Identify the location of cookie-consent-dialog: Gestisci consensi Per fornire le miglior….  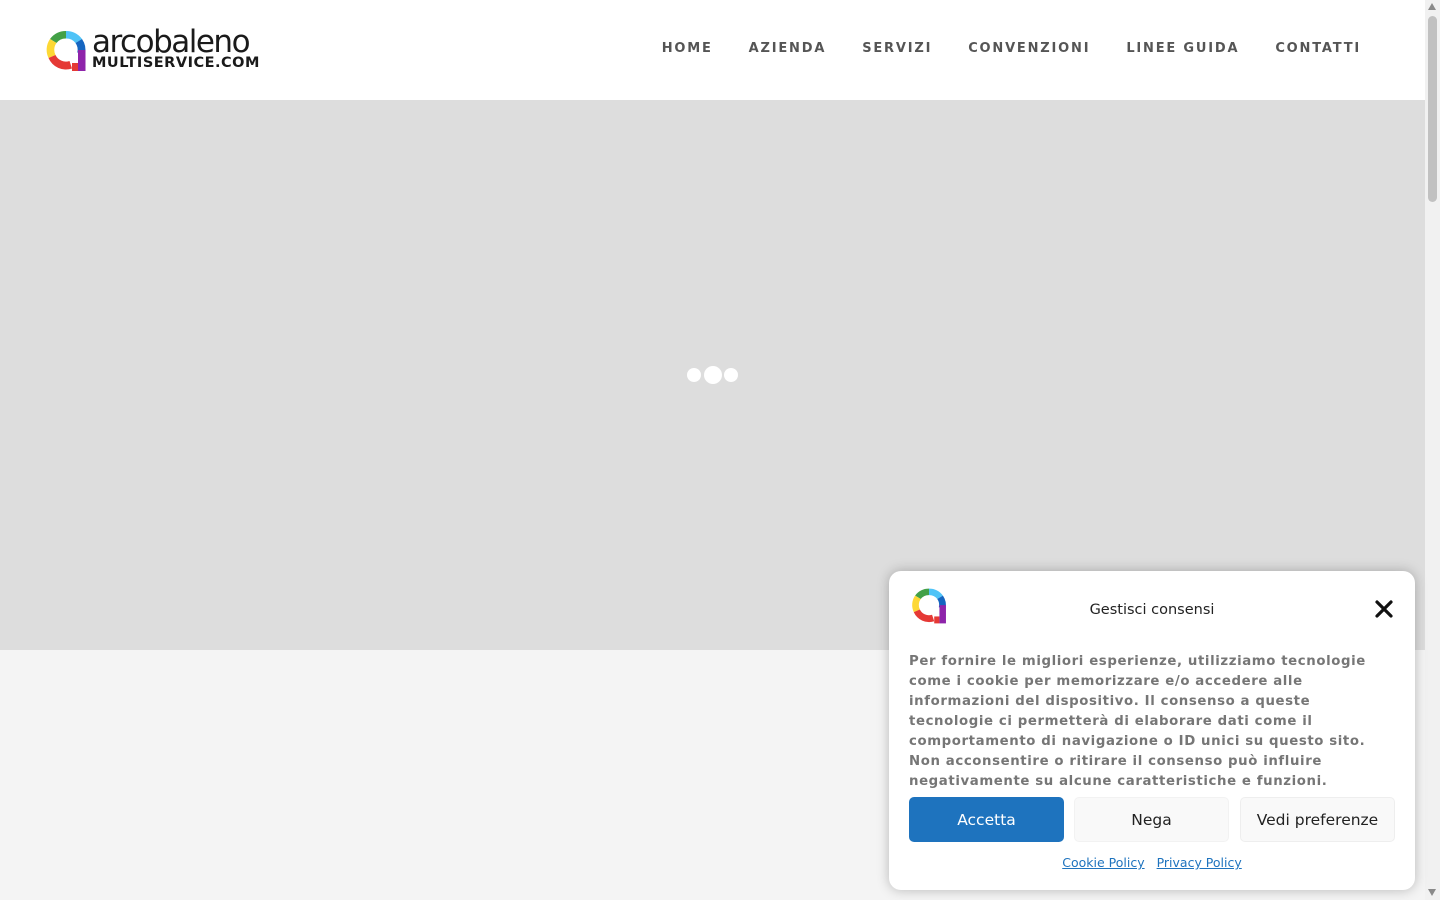
(1152, 730).